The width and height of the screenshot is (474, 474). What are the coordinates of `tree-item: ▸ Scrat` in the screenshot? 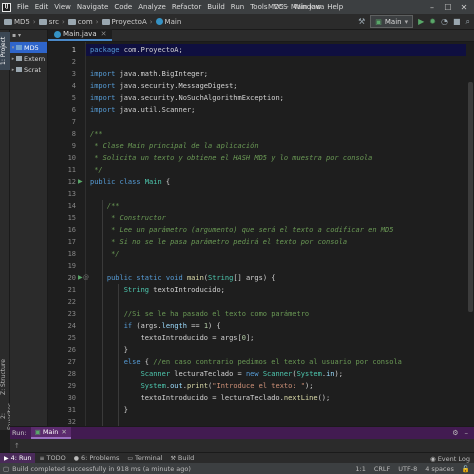 It's located at (28, 69).